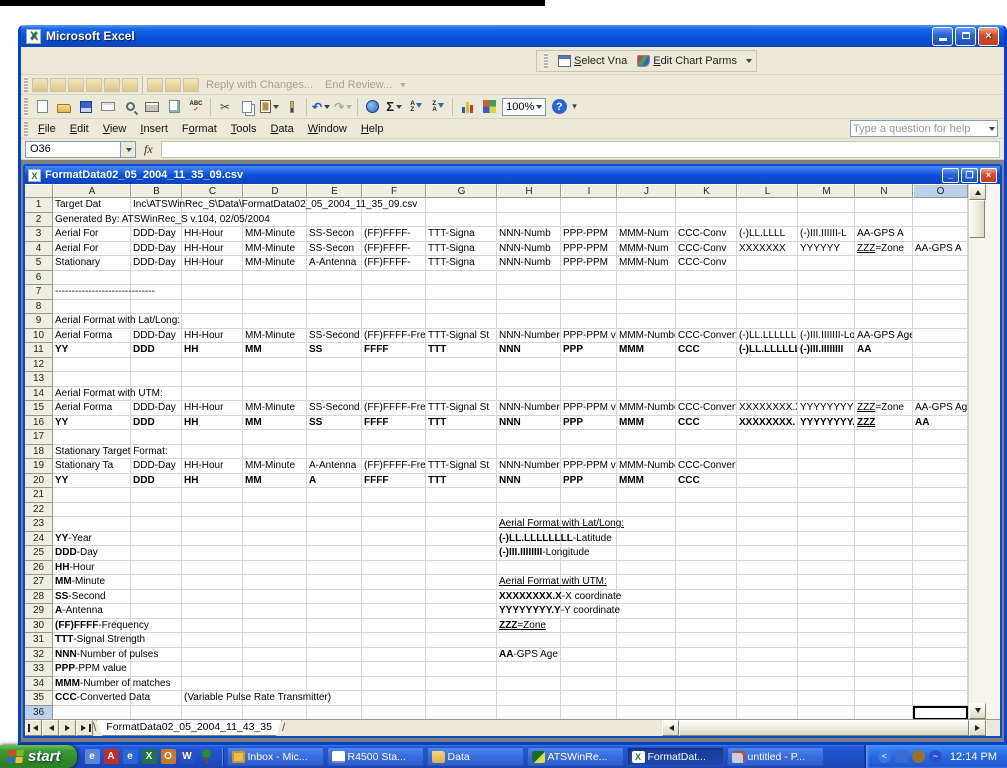 Image resolution: width=1007 pixels, height=768 pixels. What do you see at coordinates (156, 234) in the screenshot?
I see `cell-B3: DDD-Day` at bounding box center [156, 234].